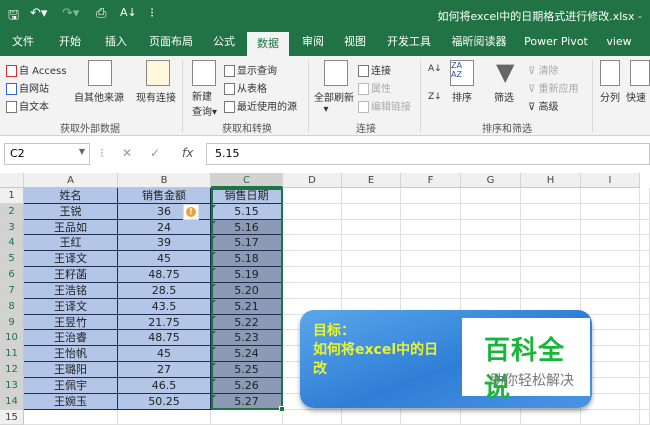 The width and height of the screenshot is (650, 425). What do you see at coordinates (27, 87) in the screenshot?
I see `from-web-button: 自网站` at bounding box center [27, 87].